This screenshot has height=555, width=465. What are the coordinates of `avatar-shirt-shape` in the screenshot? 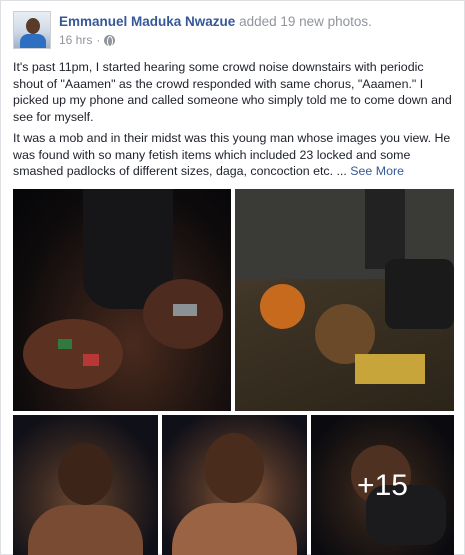 It's located at (33, 41).